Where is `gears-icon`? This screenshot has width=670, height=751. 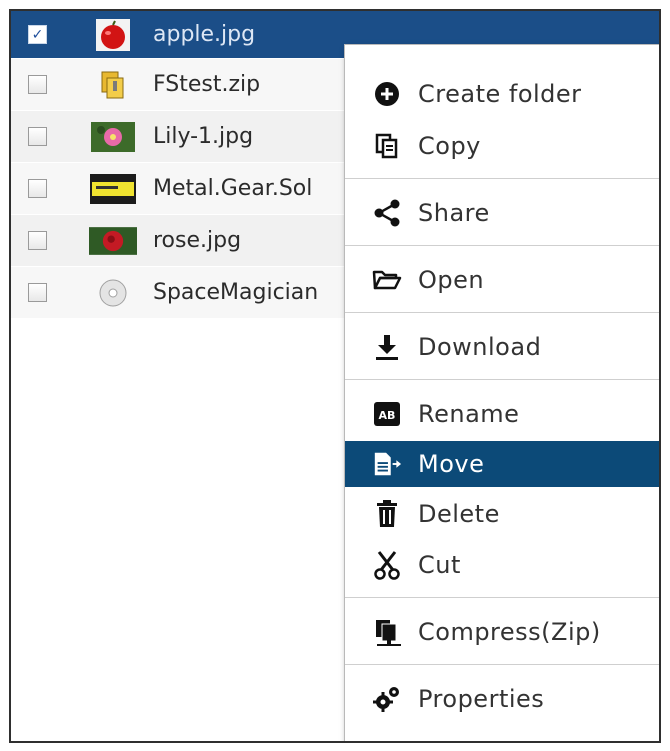
gears-icon is located at coordinates (387, 699).